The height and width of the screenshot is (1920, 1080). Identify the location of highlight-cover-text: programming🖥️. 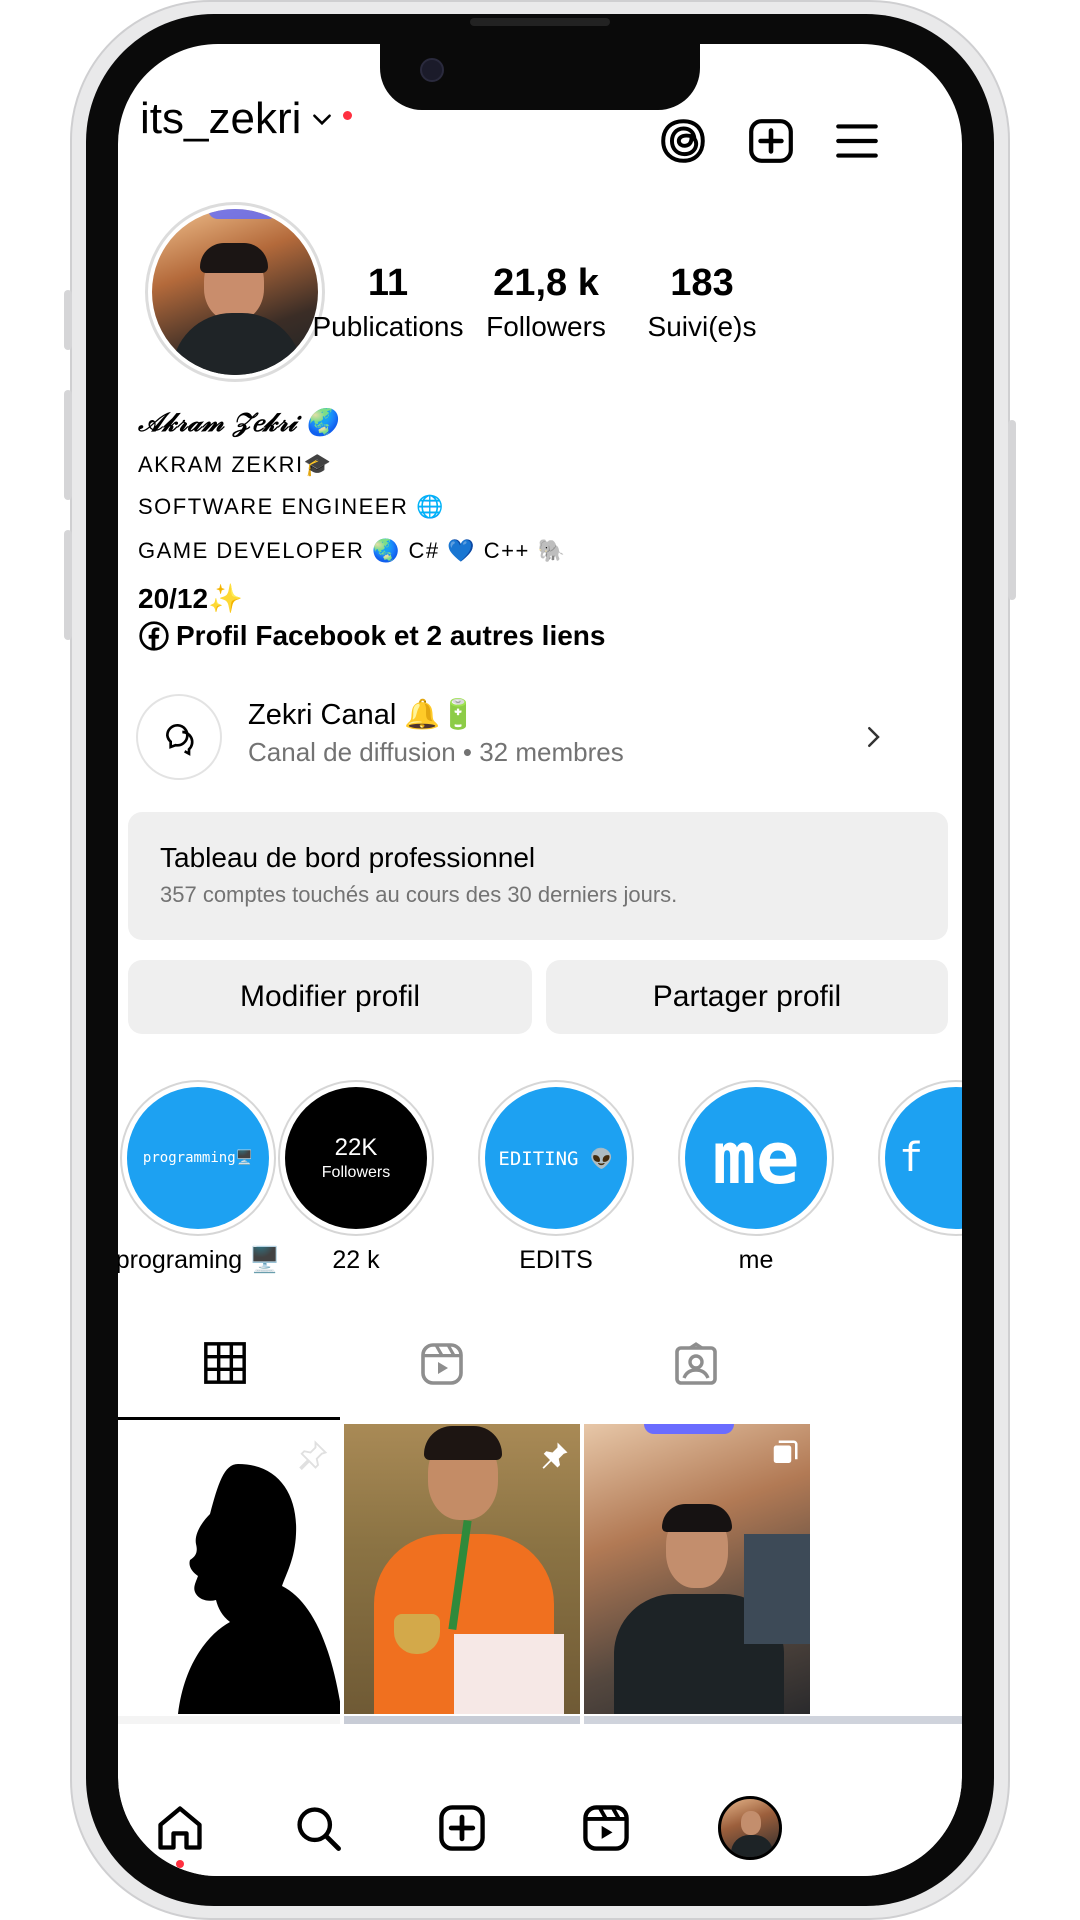
(198, 1158).